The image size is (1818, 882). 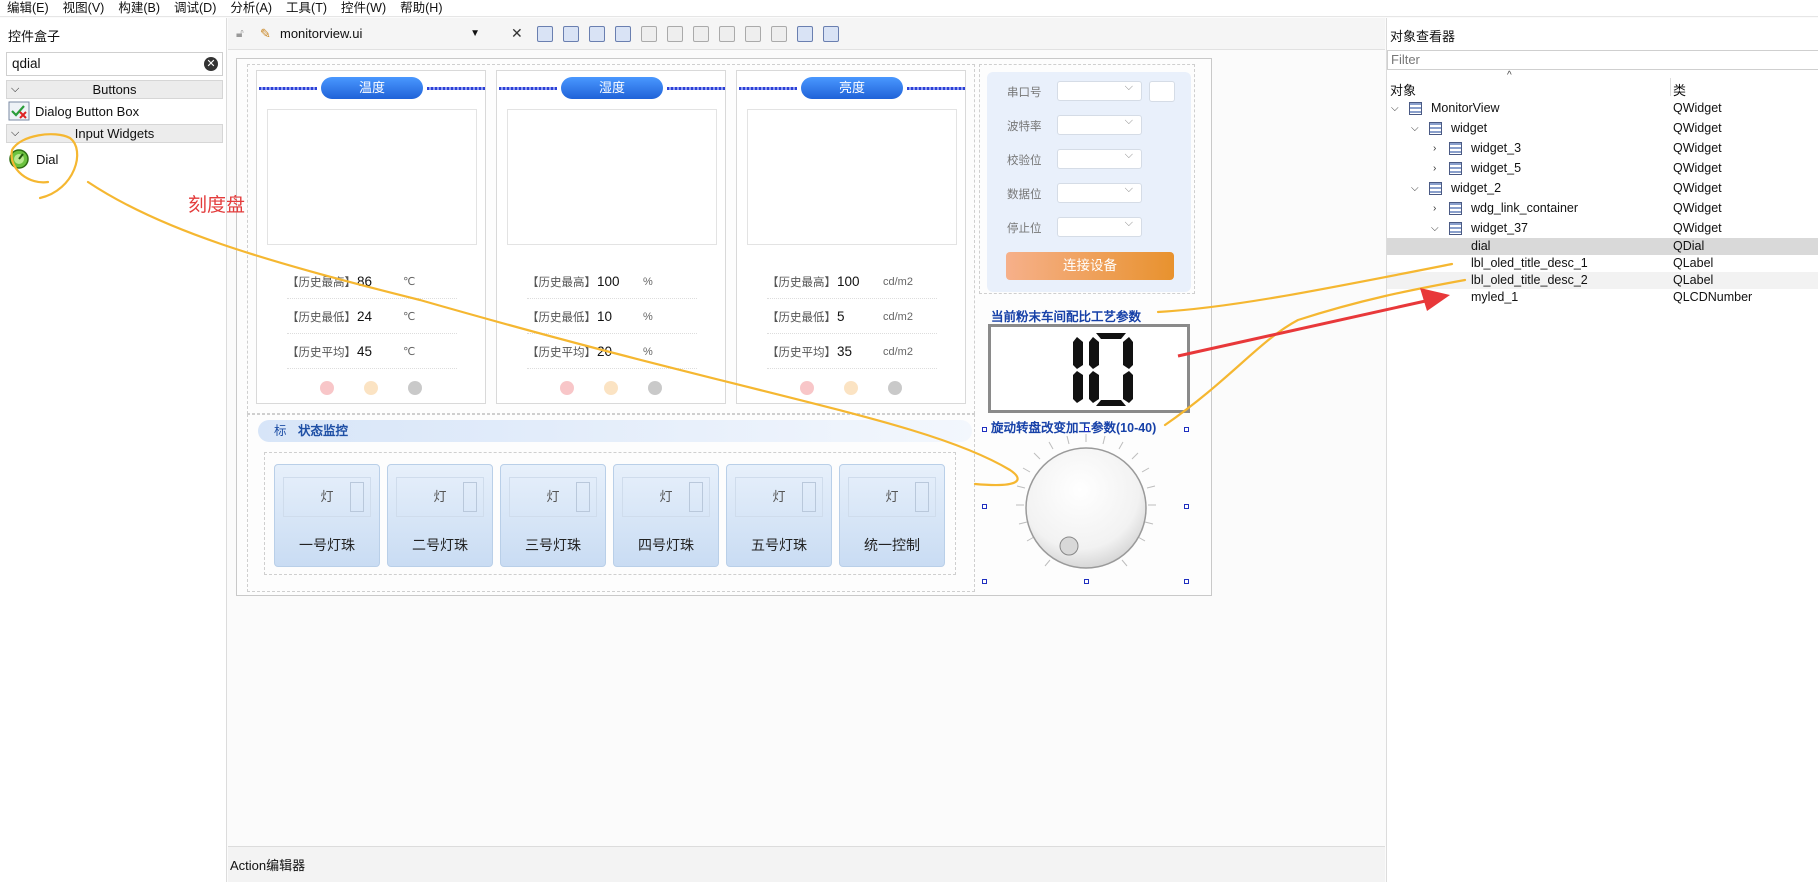 I want to click on tree-object-name: lbl_oled_title_desc_2, so click(x=1529, y=280).